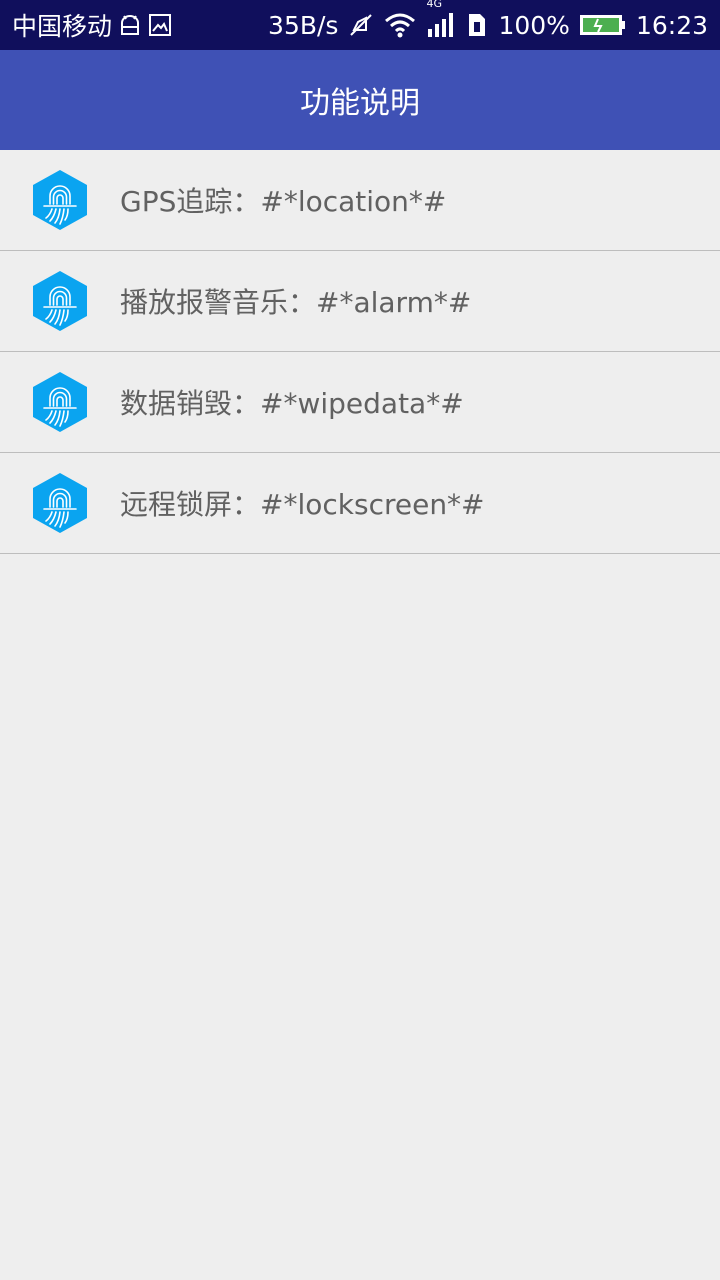 Image resolution: width=720 pixels, height=1280 pixels. What do you see at coordinates (160, 25) in the screenshot?
I see `image-icon` at bounding box center [160, 25].